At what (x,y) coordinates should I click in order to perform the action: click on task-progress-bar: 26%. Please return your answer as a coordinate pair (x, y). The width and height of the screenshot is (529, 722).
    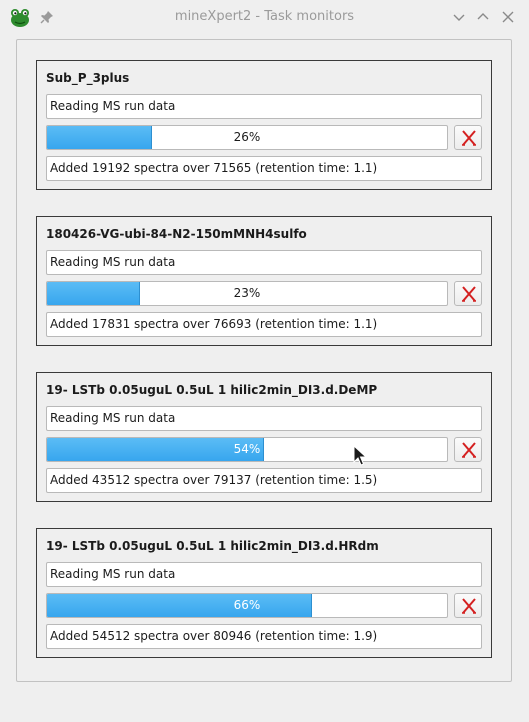
    Looking at the image, I should click on (247, 137).